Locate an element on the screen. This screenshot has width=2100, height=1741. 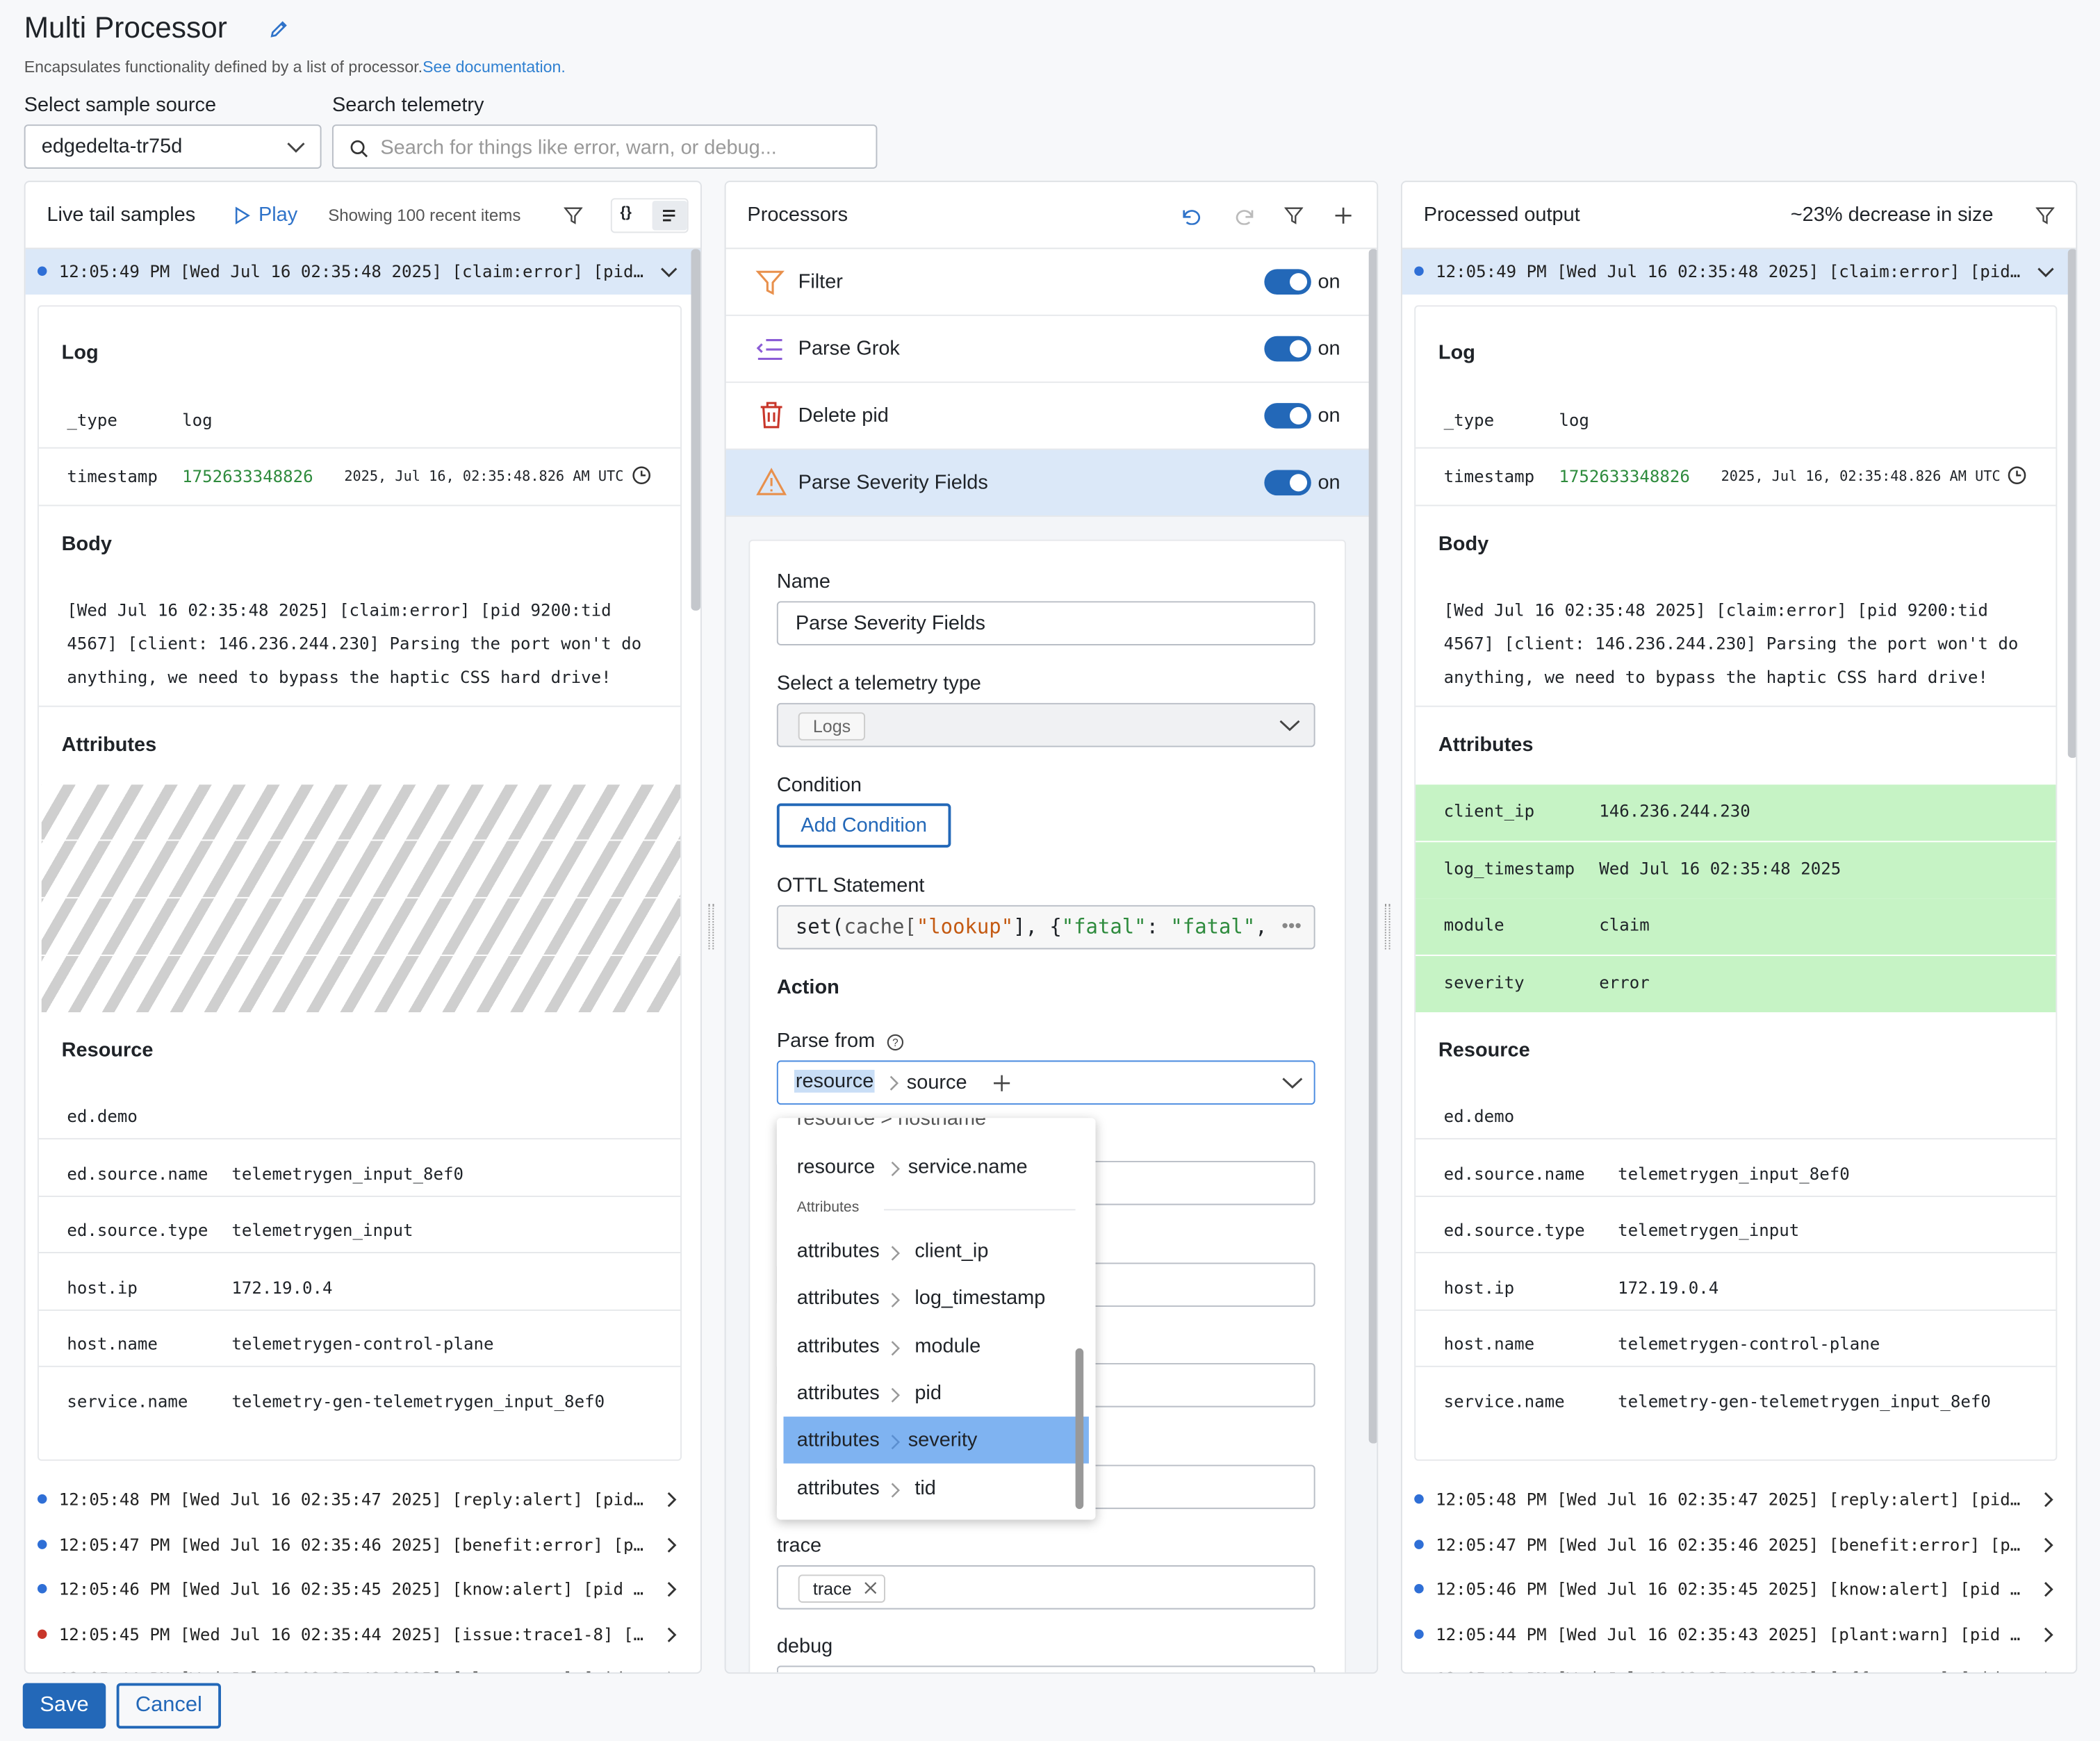
list-icon is located at coordinates (769, 349).